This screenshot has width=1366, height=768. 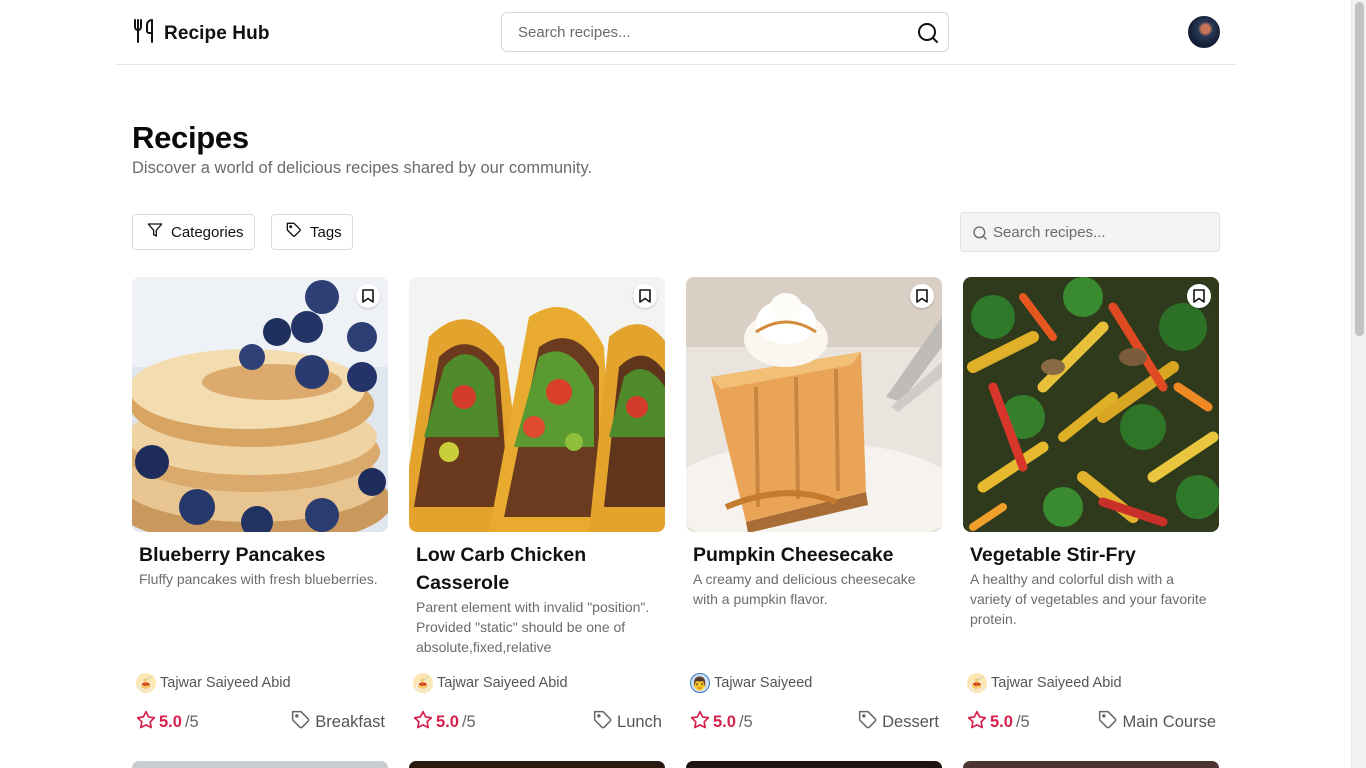 I want to click on recipe-search-input, so click(x=1103, y=232).